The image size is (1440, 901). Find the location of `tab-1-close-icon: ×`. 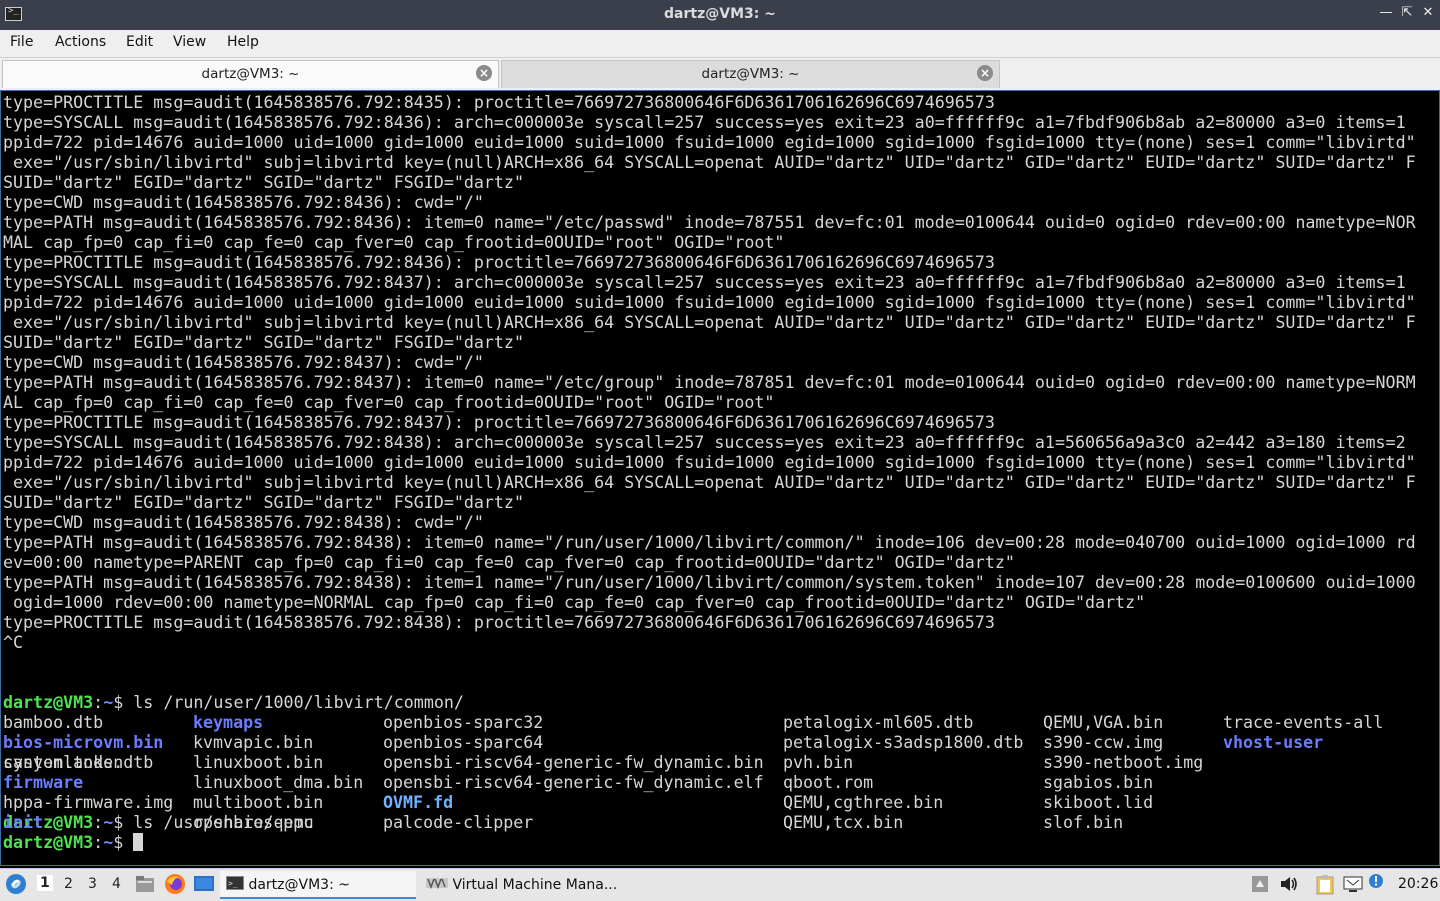

tab-1-close-icon: × is located at coordinates (484, 73).